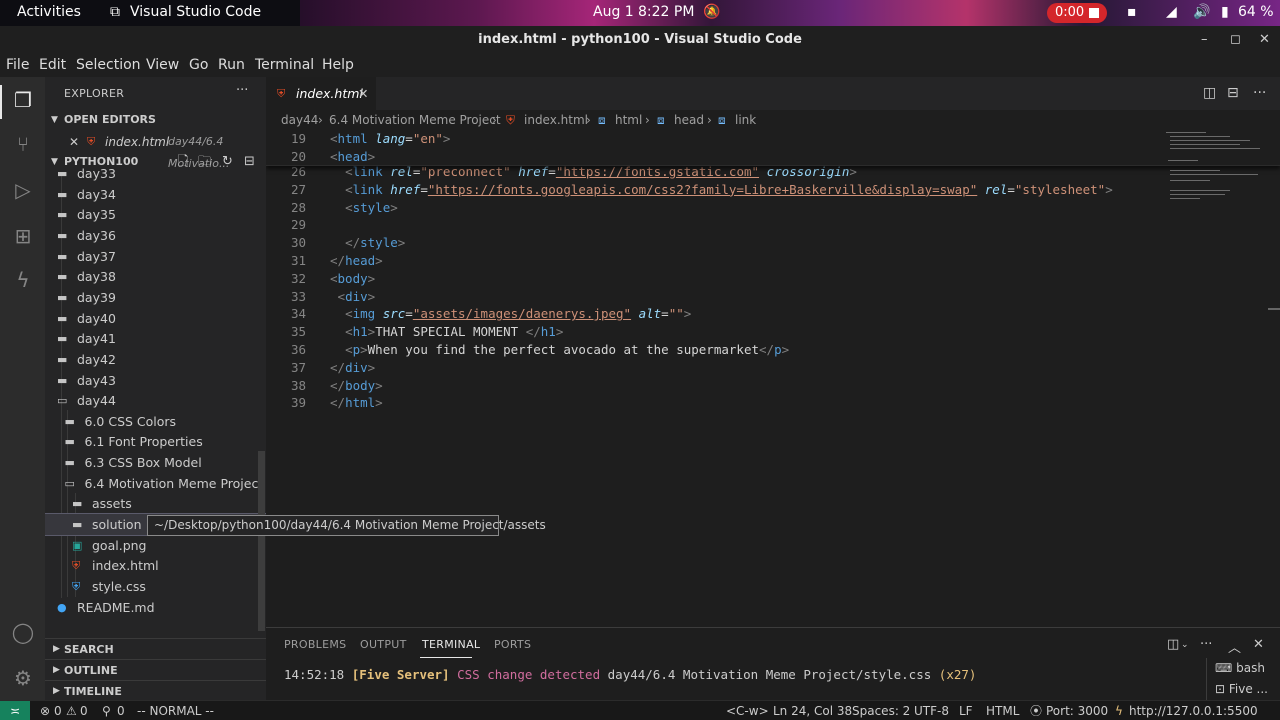 The height and width of the screenshot is (720, 1280). What do you see at coordinates (745, 120) in the screenshot?
I see `breadcrumb-item: link` at bounding box center [745, 120].